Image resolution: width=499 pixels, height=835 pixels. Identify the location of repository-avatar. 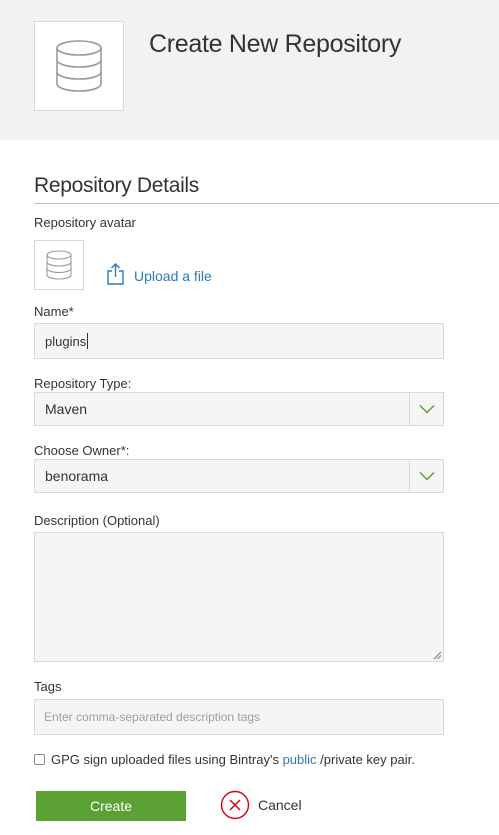
(59, 265).